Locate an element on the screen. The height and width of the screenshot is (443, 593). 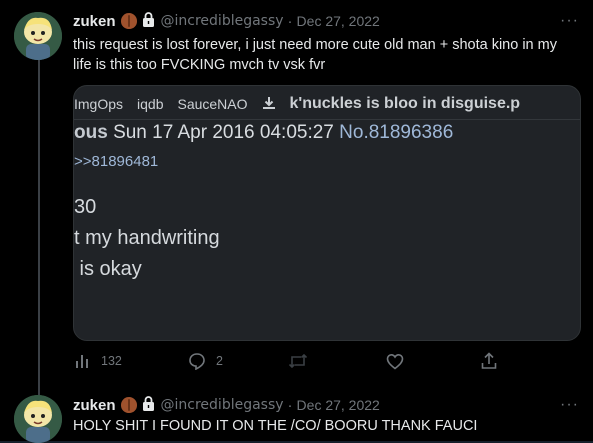
post-header: ous Sun 17 Apr 2016 04:05:27 No.81896386 is located at coordinates (263, 133).